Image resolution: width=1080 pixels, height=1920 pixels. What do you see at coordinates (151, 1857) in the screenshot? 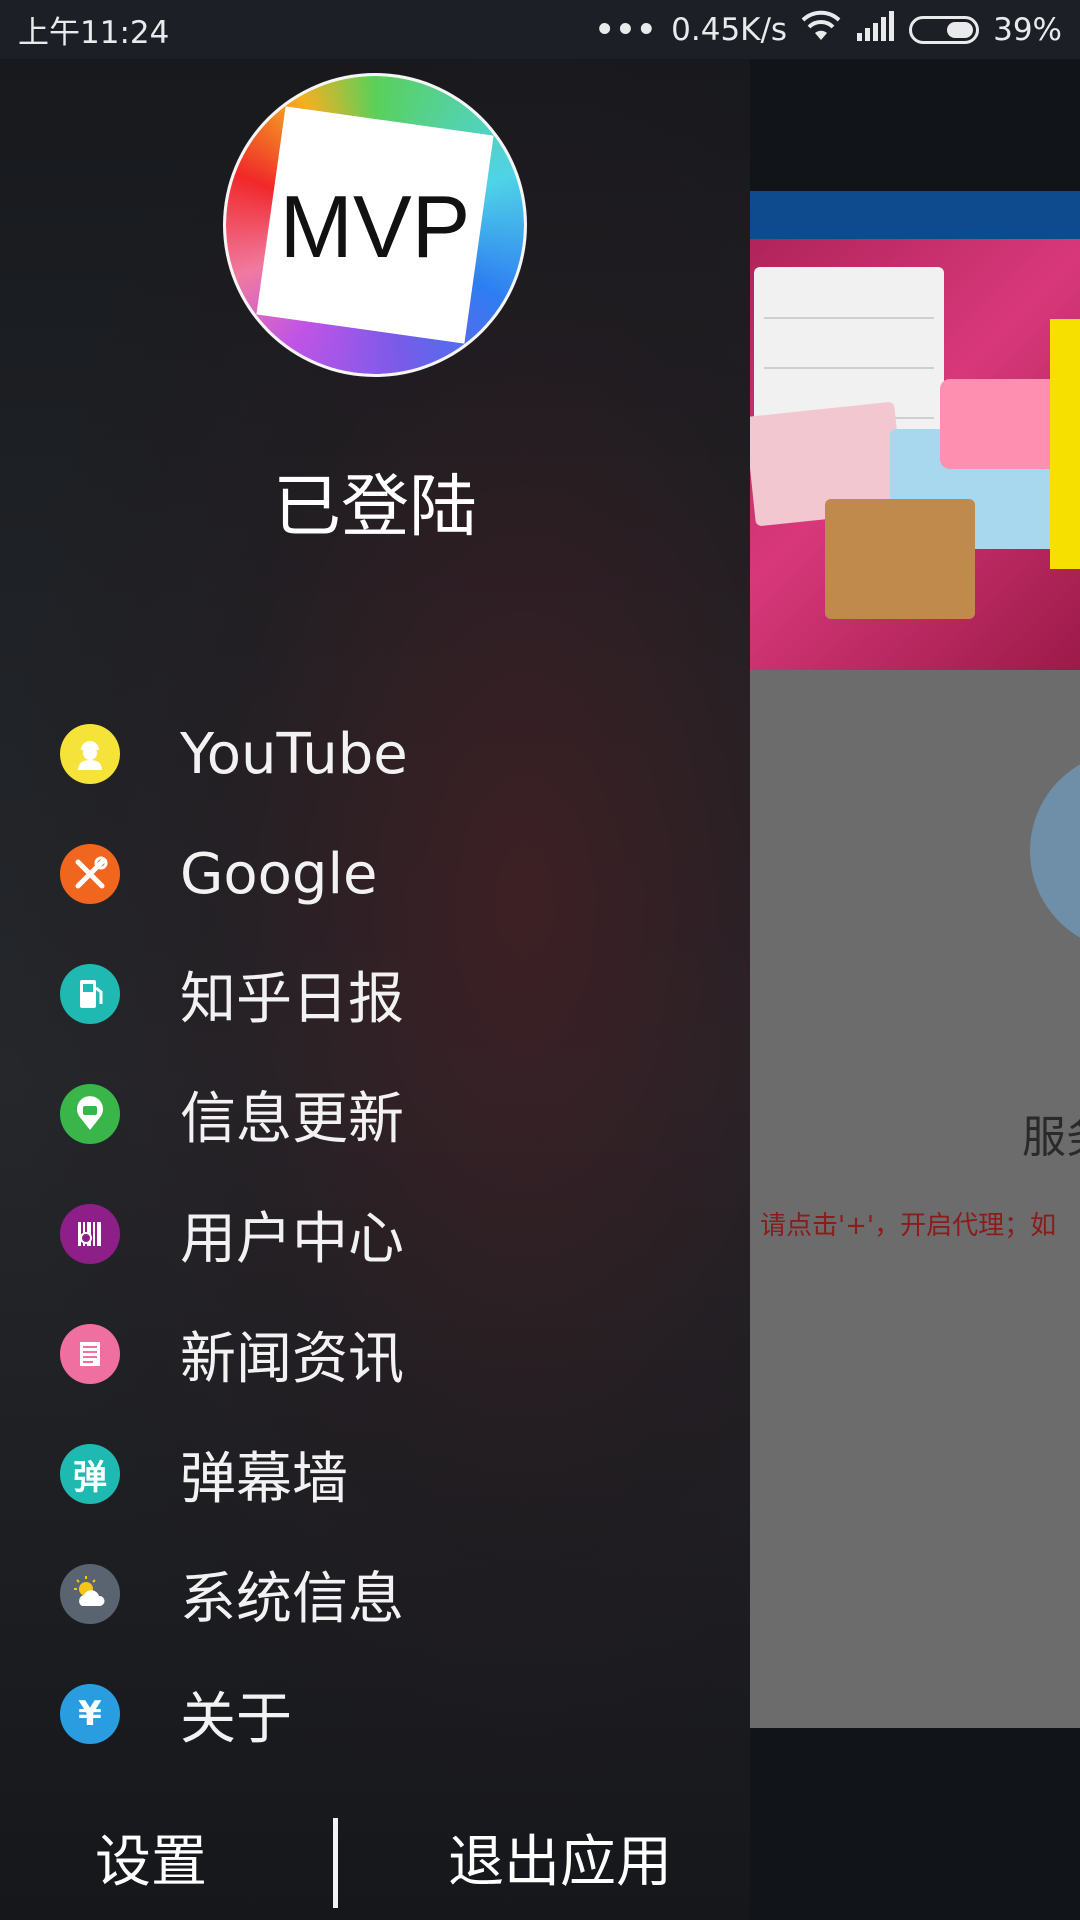
I see `settings-button: 设置` at bounding box center [151, 1857].